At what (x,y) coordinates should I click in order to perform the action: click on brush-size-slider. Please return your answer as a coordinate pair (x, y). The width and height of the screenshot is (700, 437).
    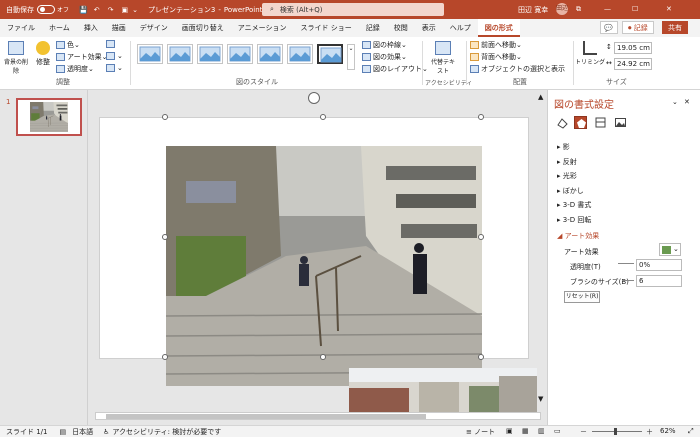
    Looking at the image, I should click on (628, 280).